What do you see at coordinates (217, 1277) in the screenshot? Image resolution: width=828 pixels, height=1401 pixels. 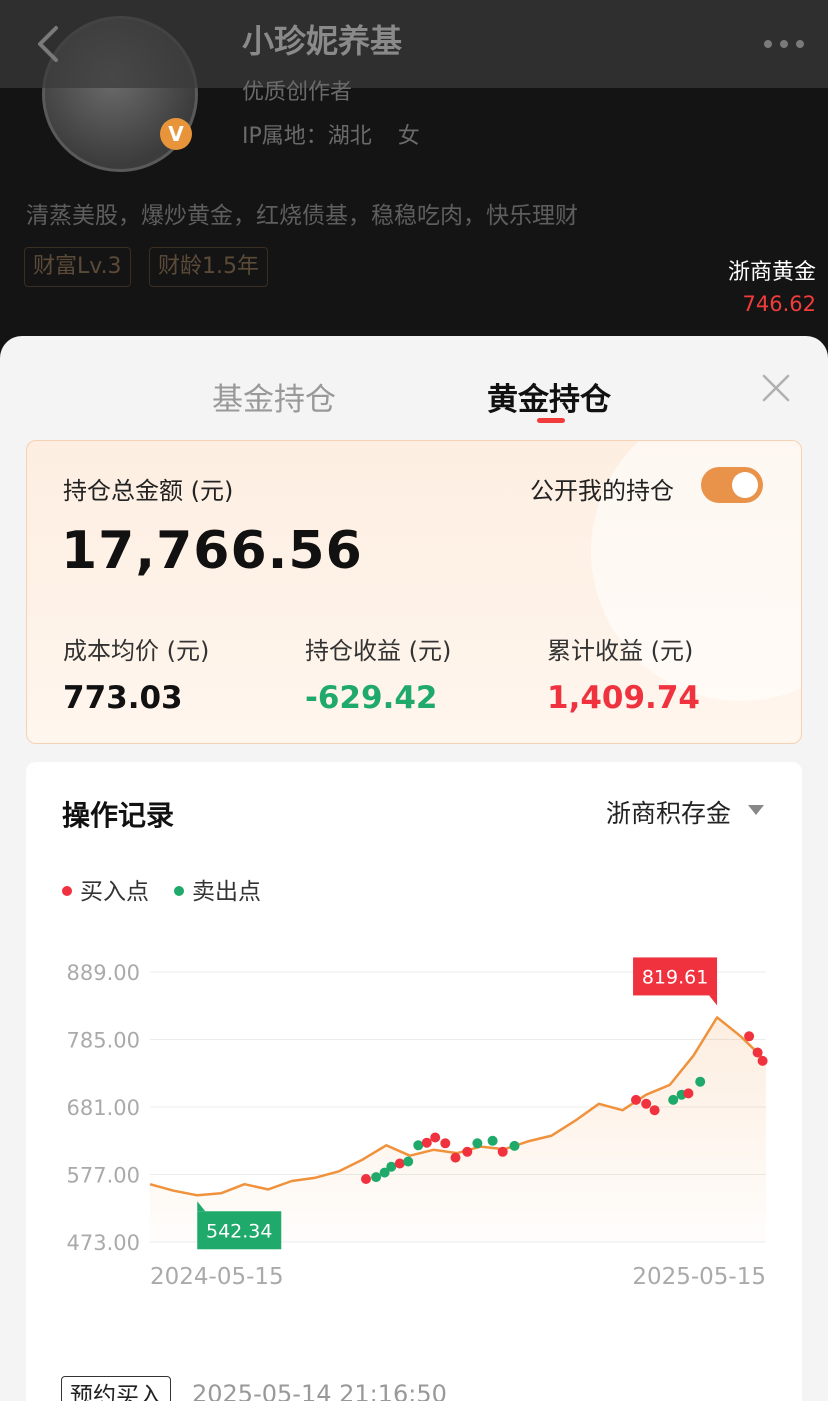 I see `x-tick-label: 2024-05-15` at bounding box center [217, 1277].